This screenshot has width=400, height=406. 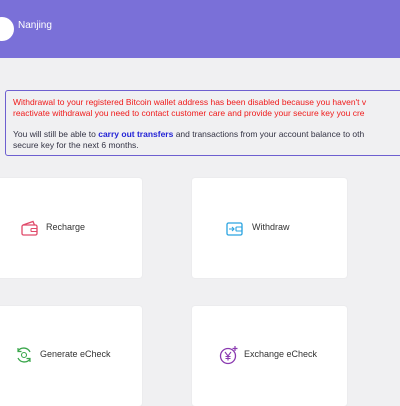 I want to click on withdraw-label: Withdraw, so click(x=271, y=227).